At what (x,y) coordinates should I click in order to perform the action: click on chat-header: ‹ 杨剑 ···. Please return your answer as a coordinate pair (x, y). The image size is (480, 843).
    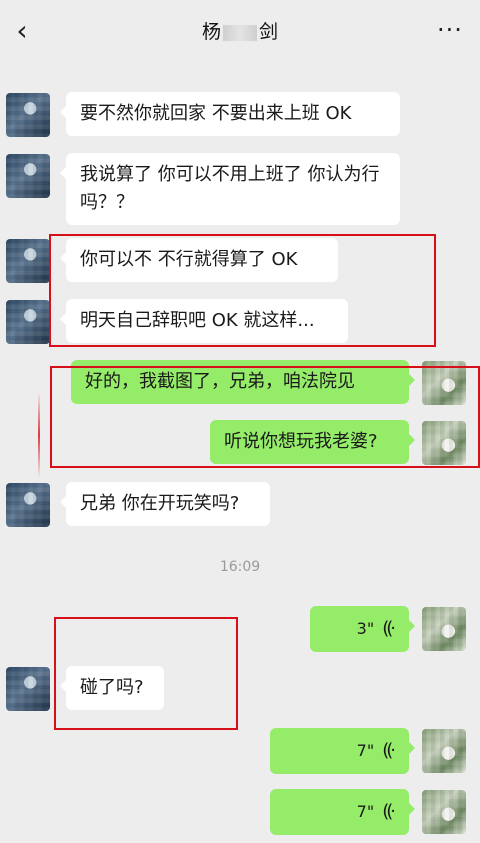
    Looking at the image, I should click on (240, 31).